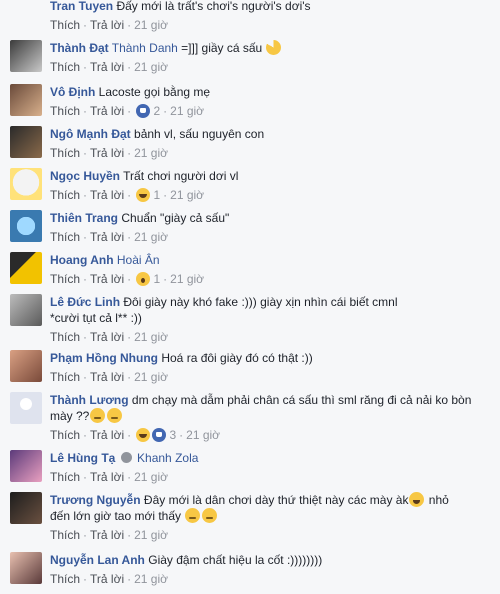 The height and width of the screenshot is (594, 500). What do you see at coordinates (437, 500) in the screenshot?
I see `comment-text: nhỏ` at bounding box center [437, 500].